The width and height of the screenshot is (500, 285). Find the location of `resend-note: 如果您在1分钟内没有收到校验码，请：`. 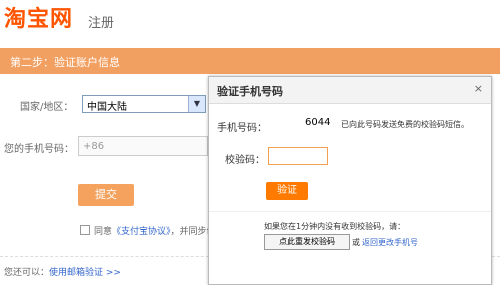

resend-note: 如果您在1分钟内没有收到校验码，请： is located at coordinates (335, 226).